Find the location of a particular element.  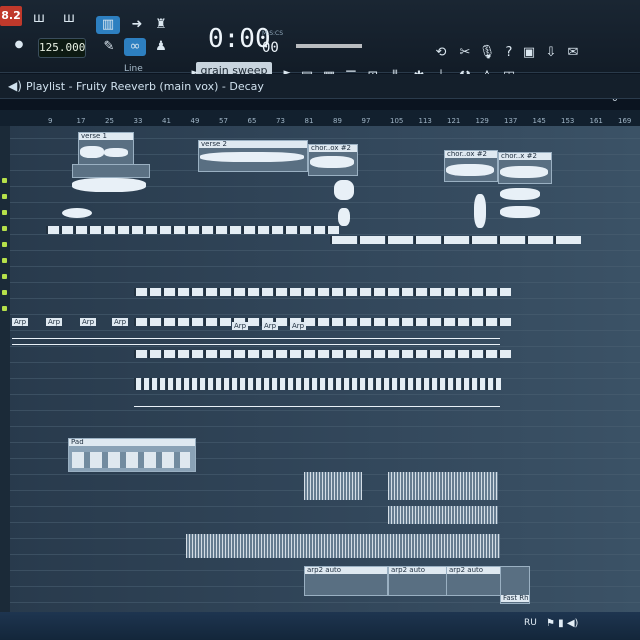

clip-arp2-auto-3: arp2 auto is located at coordinates (474, 581).